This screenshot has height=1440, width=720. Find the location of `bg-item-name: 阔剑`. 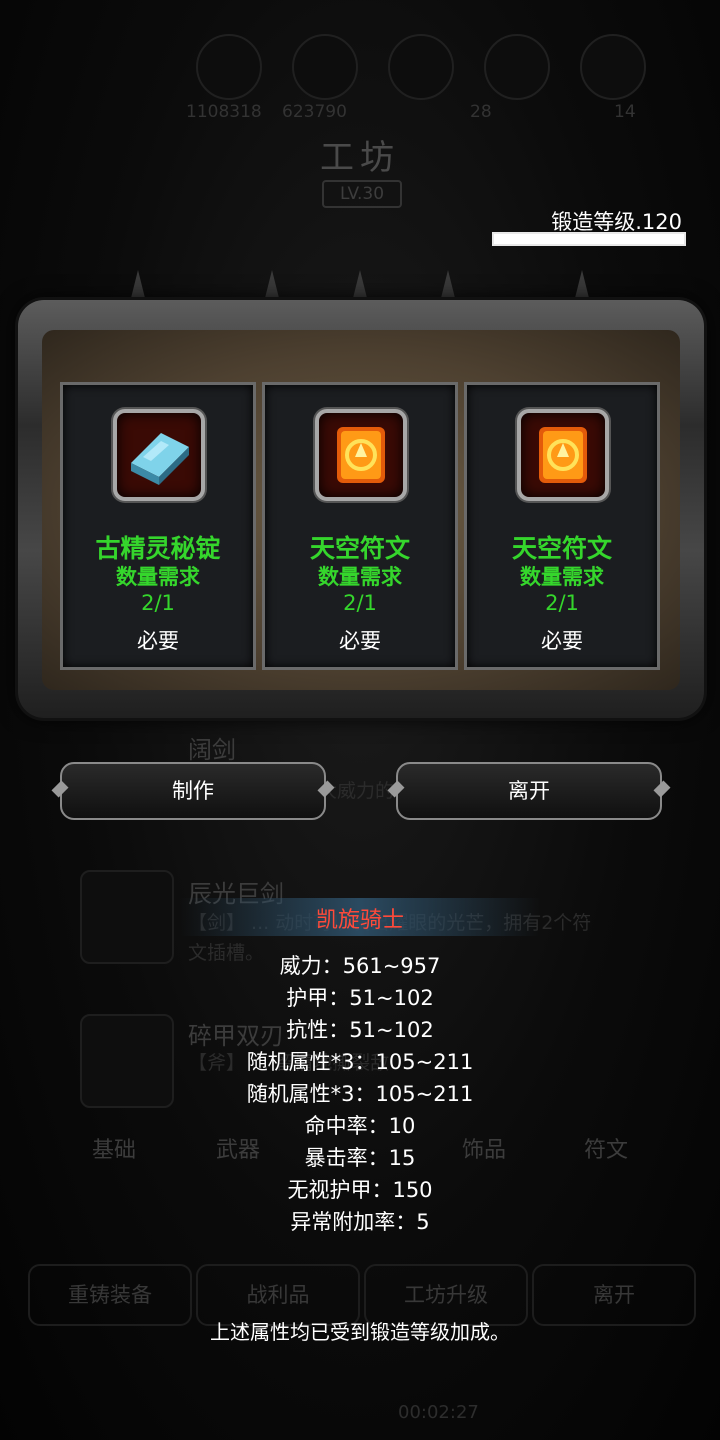

bg-item-name: 阔剑 is located at coordinates (212, 750).